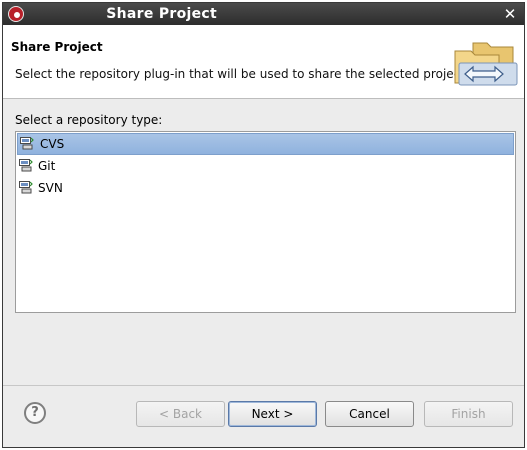 Image resolution: width=527 pixels, height=450 pixels. I want to click on share-folders-icon, so click(486, 64).